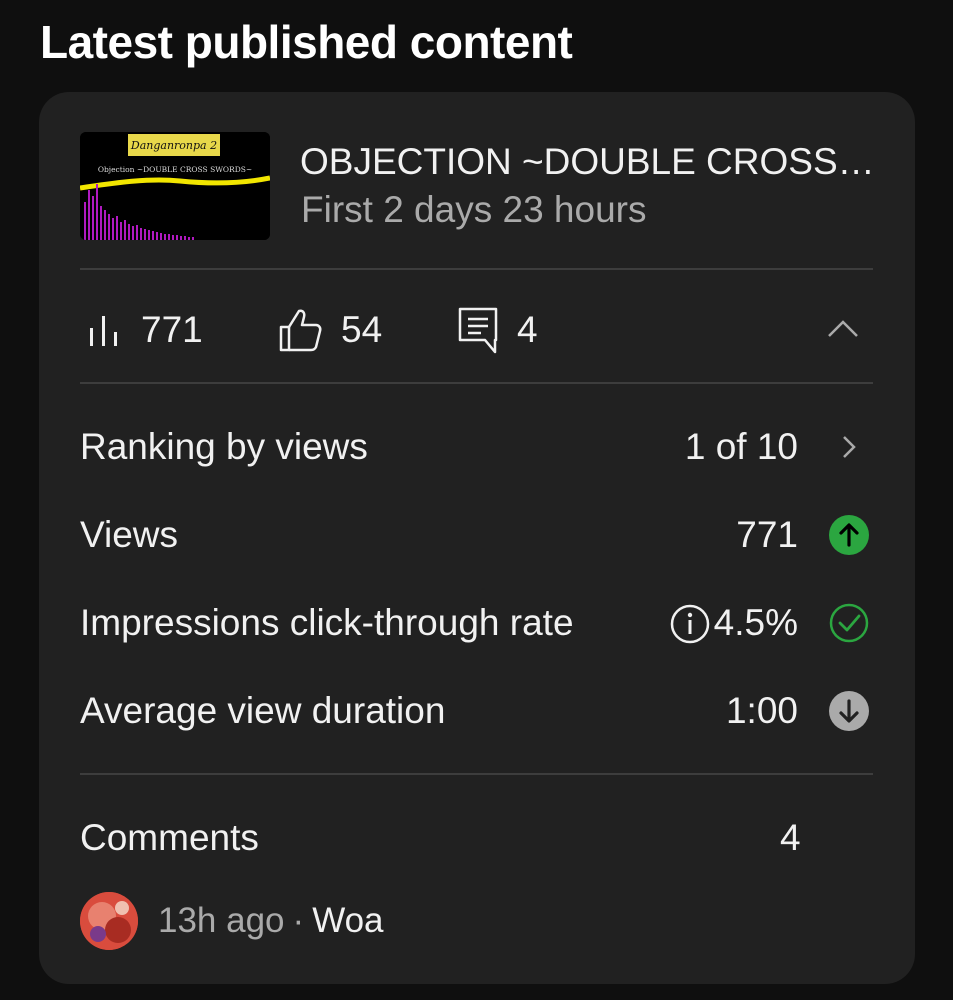  What do you see at coordinates (849, 447) in the screenshot?
I see `chevron-right-icon` at bounding box center [849, 447].